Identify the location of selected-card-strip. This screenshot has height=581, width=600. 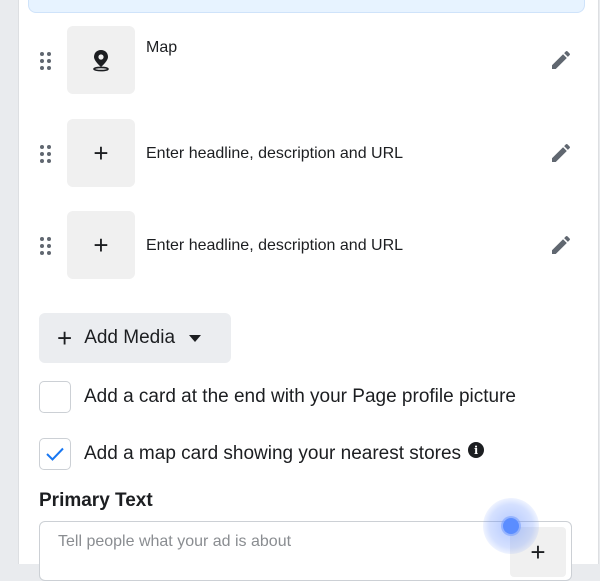
(306, 6).